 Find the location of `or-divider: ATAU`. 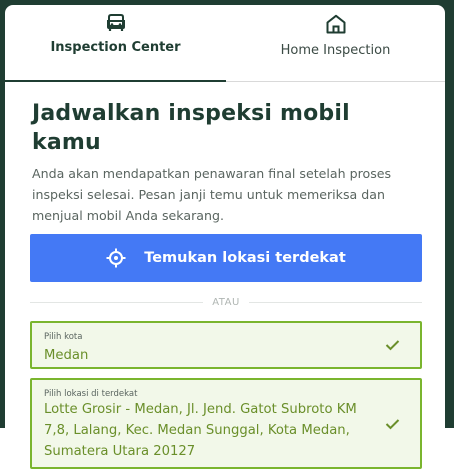

or-divider: ATAU is located at coordinates (226, 302).